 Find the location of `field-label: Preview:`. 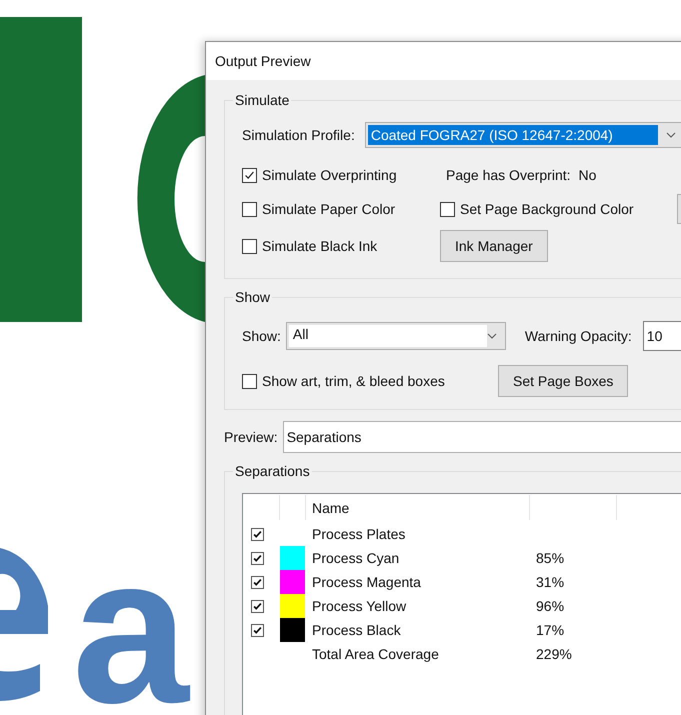

field-label: Preview: is located at coordinates (251, 437).